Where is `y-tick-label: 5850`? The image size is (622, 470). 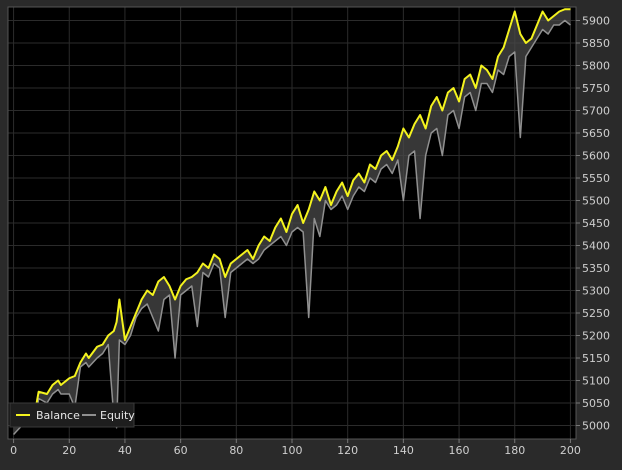
y-tick-label: 5850 is located at coordinates (596, 43).